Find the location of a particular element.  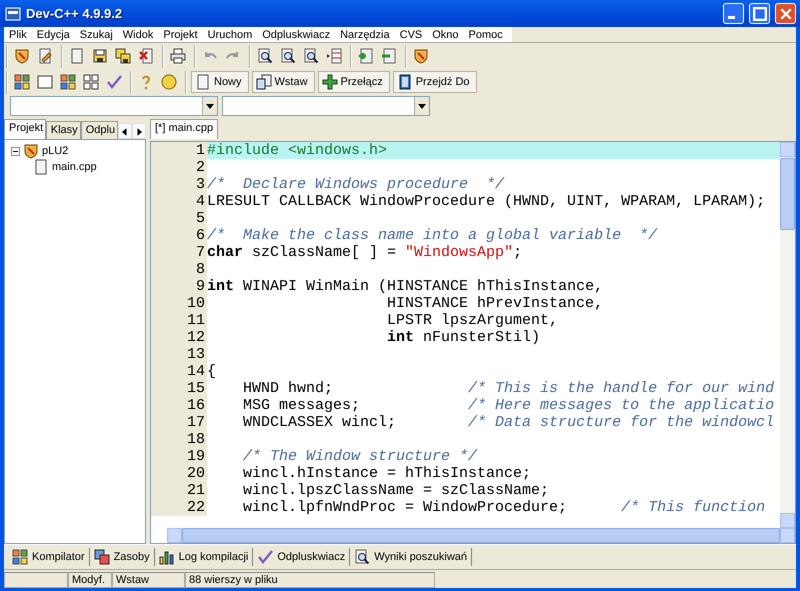

status-field: 88 wierszy w pliku is located at coordinates (310, 580).